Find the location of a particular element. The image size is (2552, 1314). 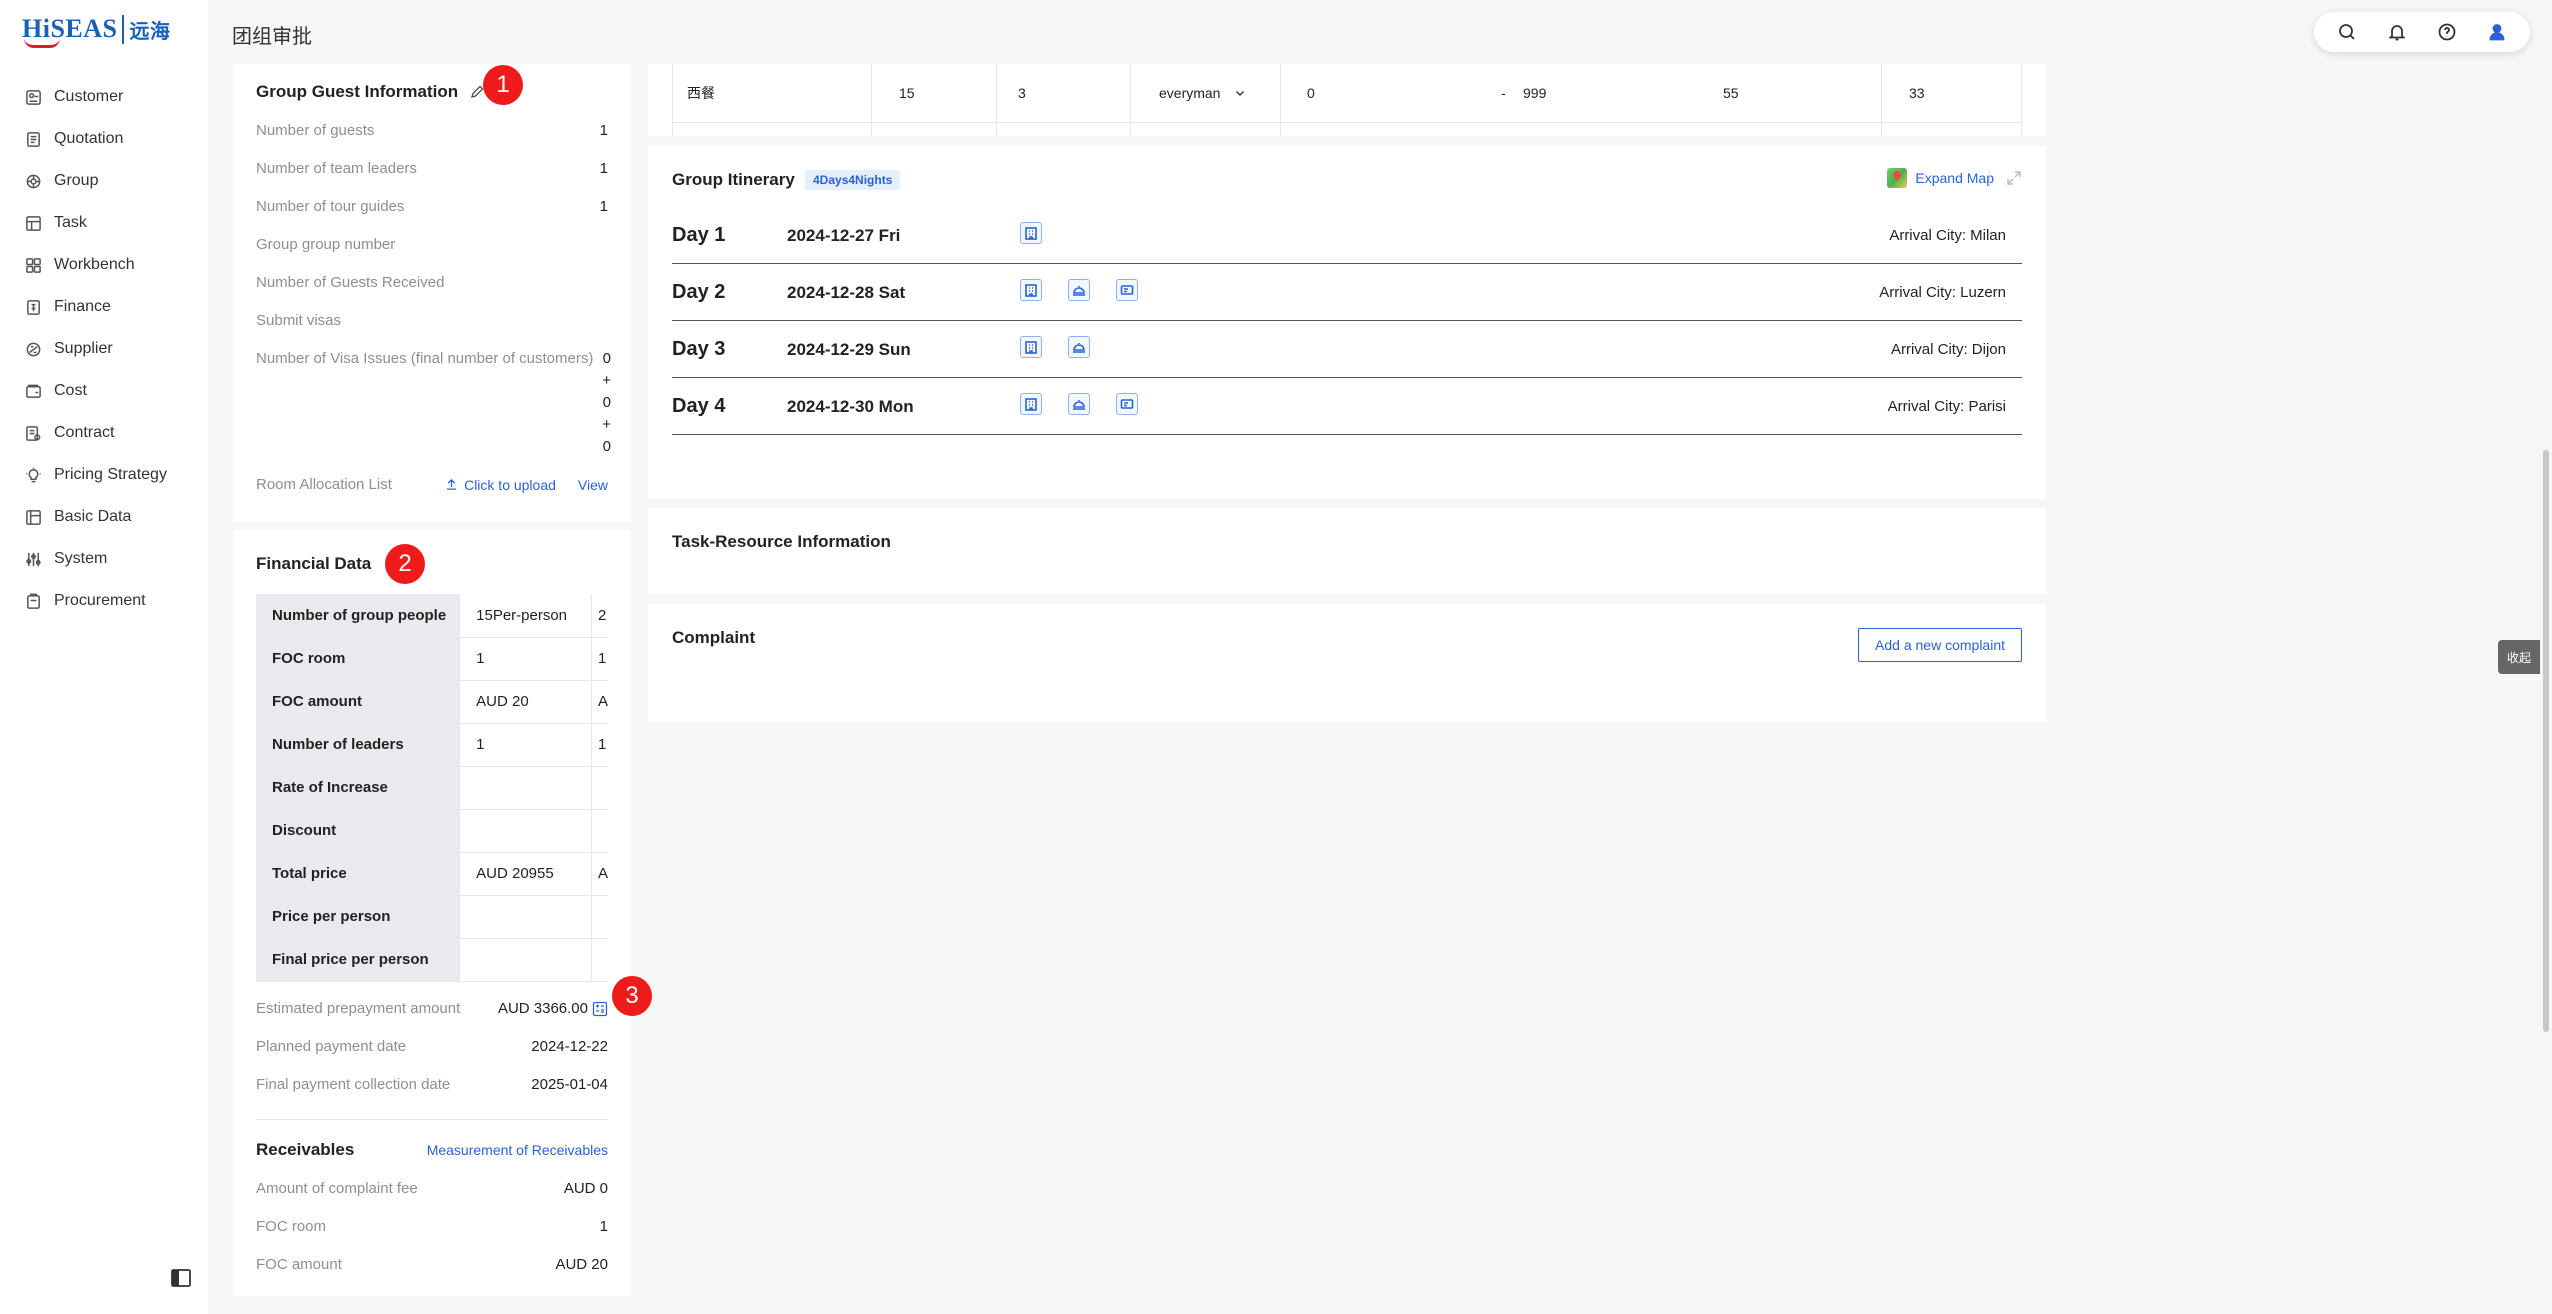

itinerary-day-row: Day 3 2024-12-29 Sun Arrival City: Dijon is located at coordinates (1347, 350).